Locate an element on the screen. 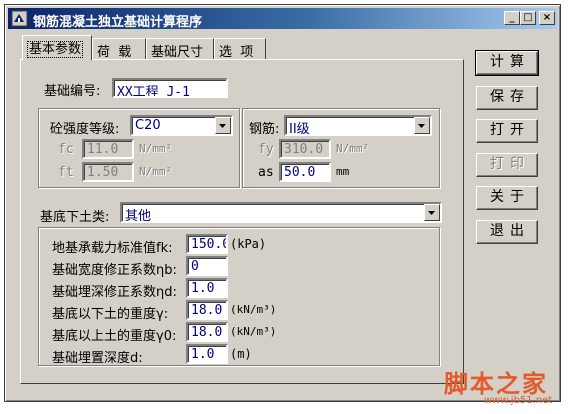 The width and height of the screenshot is (568, 414). tab-basic-params-label: 基本参数 is located at coordinates (55, 49).